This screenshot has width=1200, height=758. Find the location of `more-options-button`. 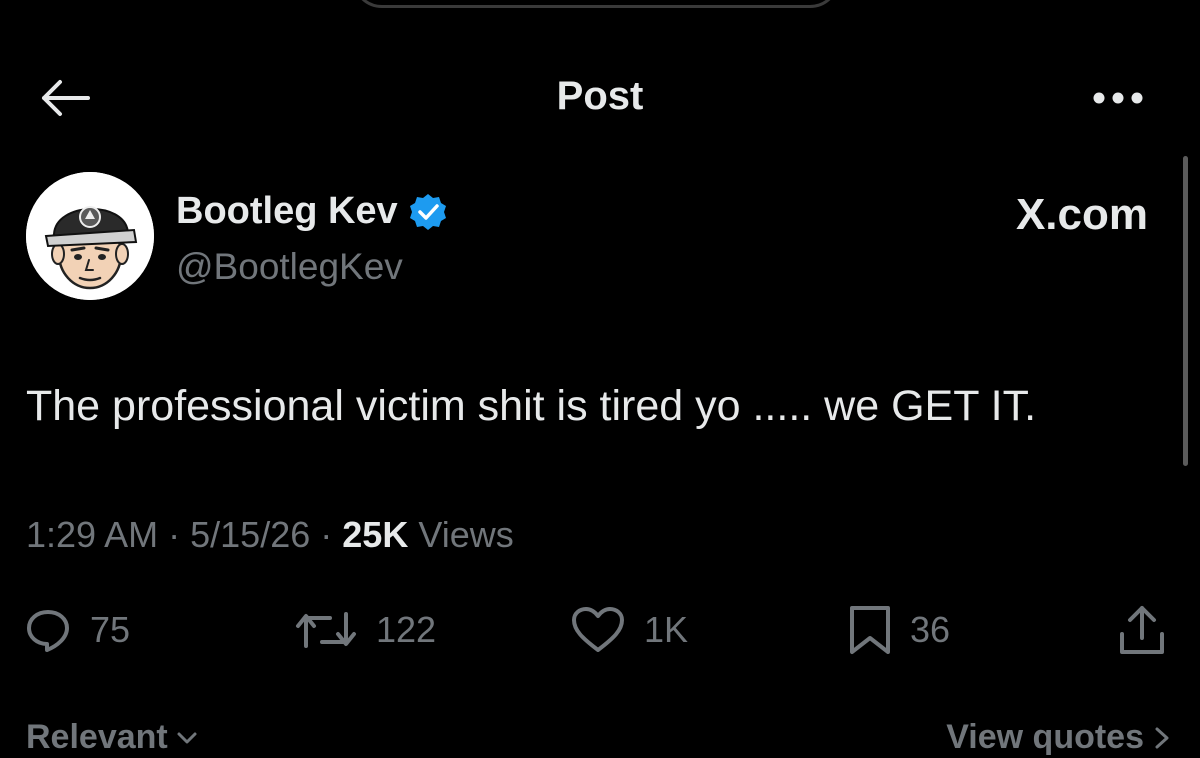

more-options-button is located at coordinates (1118, 98).